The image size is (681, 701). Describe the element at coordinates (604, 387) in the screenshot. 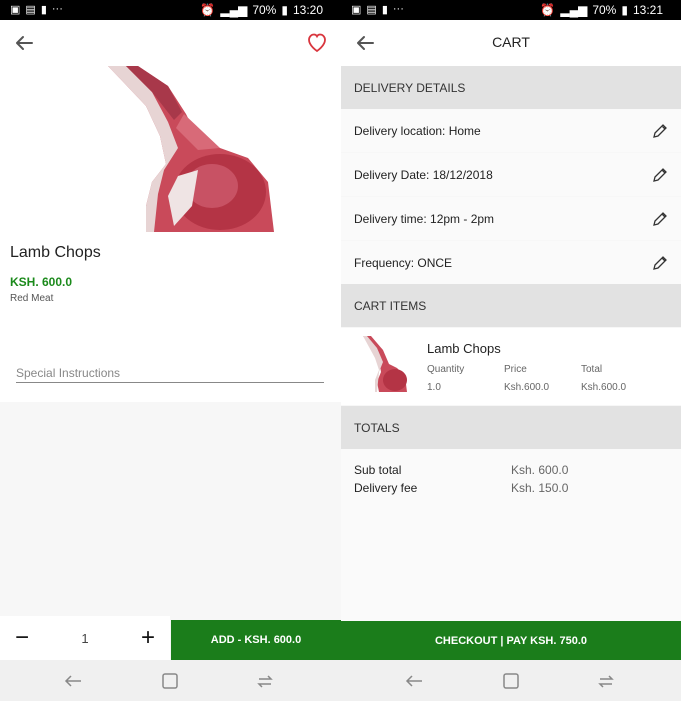

I see `total-value: Ksh.600.0` at that location.